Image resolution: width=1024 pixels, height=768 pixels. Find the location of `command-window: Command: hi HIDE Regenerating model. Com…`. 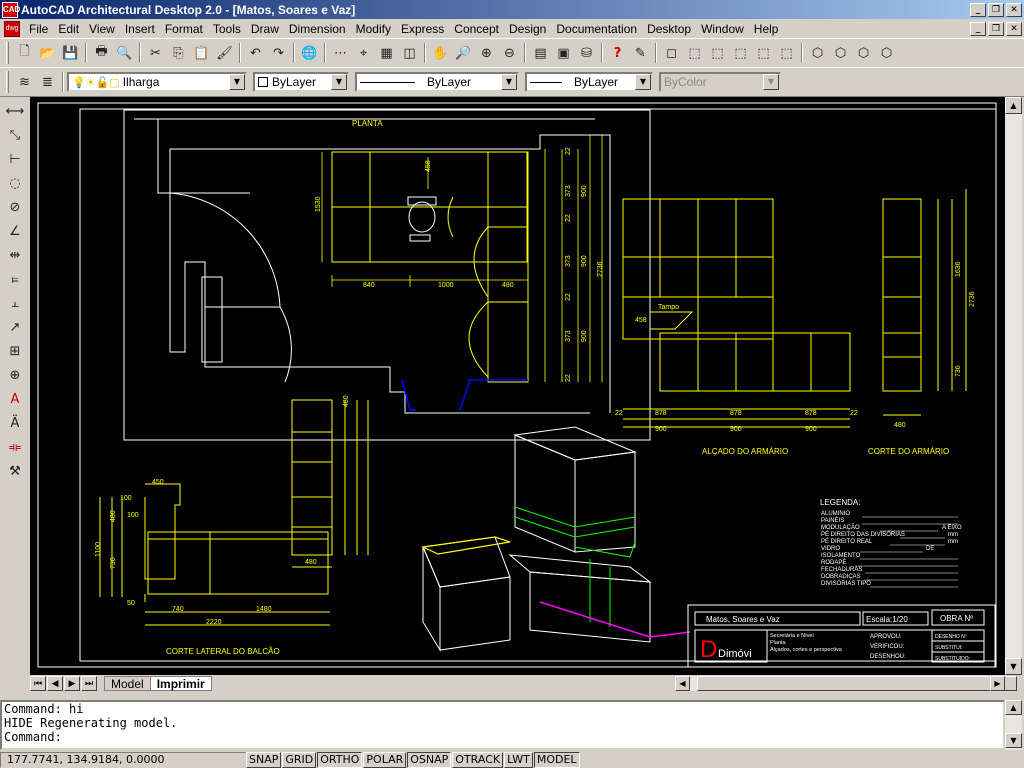

command-window: Command: hi HIDE Regenerating model. Com… is located at coordinates (502, 725).